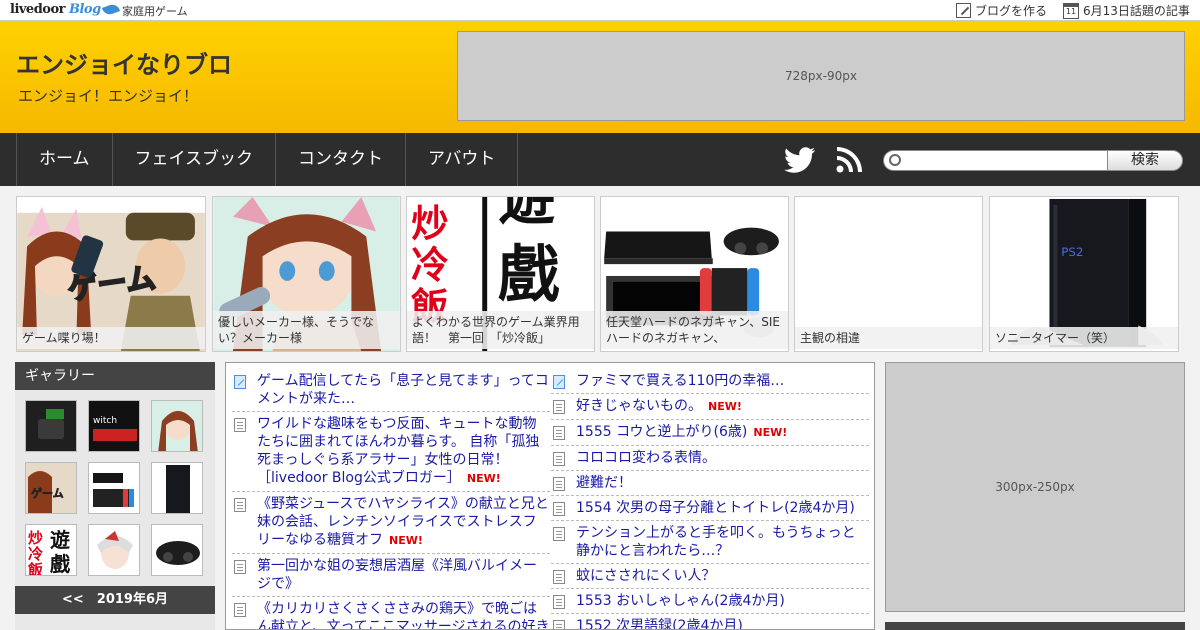 The height and width of the screenshot is (630, 1200). I want to click on featured-caption: 任天堂ハードのネガキャン、SIEハードのネガキャン、, so click(694, 330).